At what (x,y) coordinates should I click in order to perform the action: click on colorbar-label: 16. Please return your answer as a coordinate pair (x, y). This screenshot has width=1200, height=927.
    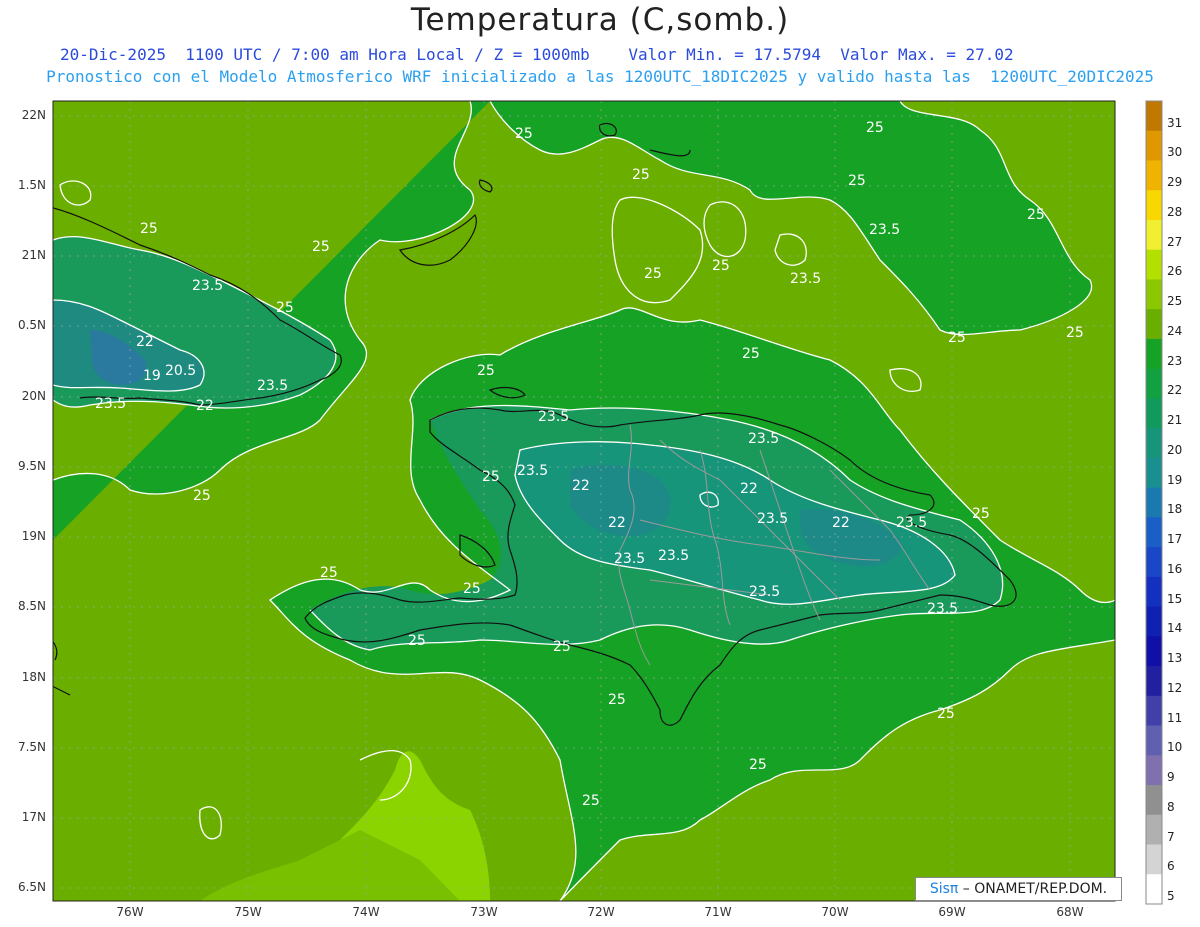
    Looking at the image, I should click on (1175, 568).